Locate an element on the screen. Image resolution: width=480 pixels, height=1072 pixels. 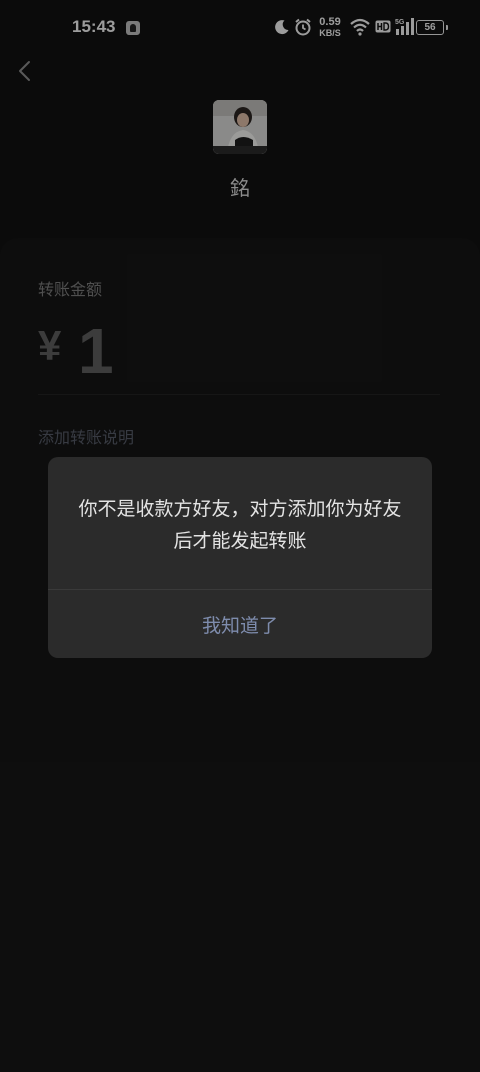
dialog-message: 你不是收款方好友，对方添加你为好友后才能发起转账 is located at coordinates (240, 525).